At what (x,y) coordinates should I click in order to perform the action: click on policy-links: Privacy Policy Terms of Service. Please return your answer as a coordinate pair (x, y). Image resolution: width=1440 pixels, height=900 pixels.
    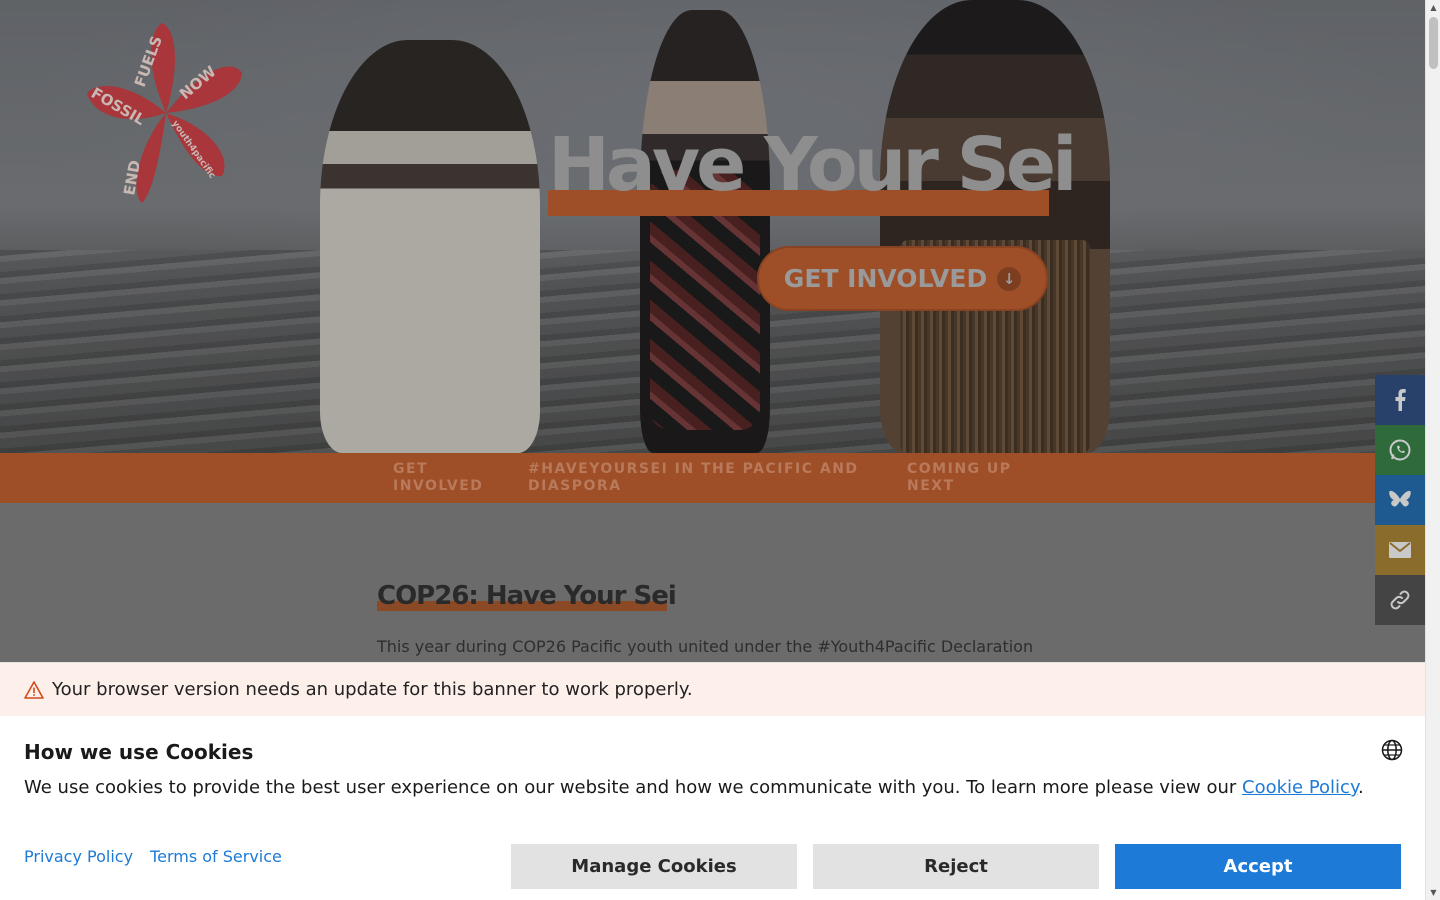
    Looking at the image, I should click on (153, 856).